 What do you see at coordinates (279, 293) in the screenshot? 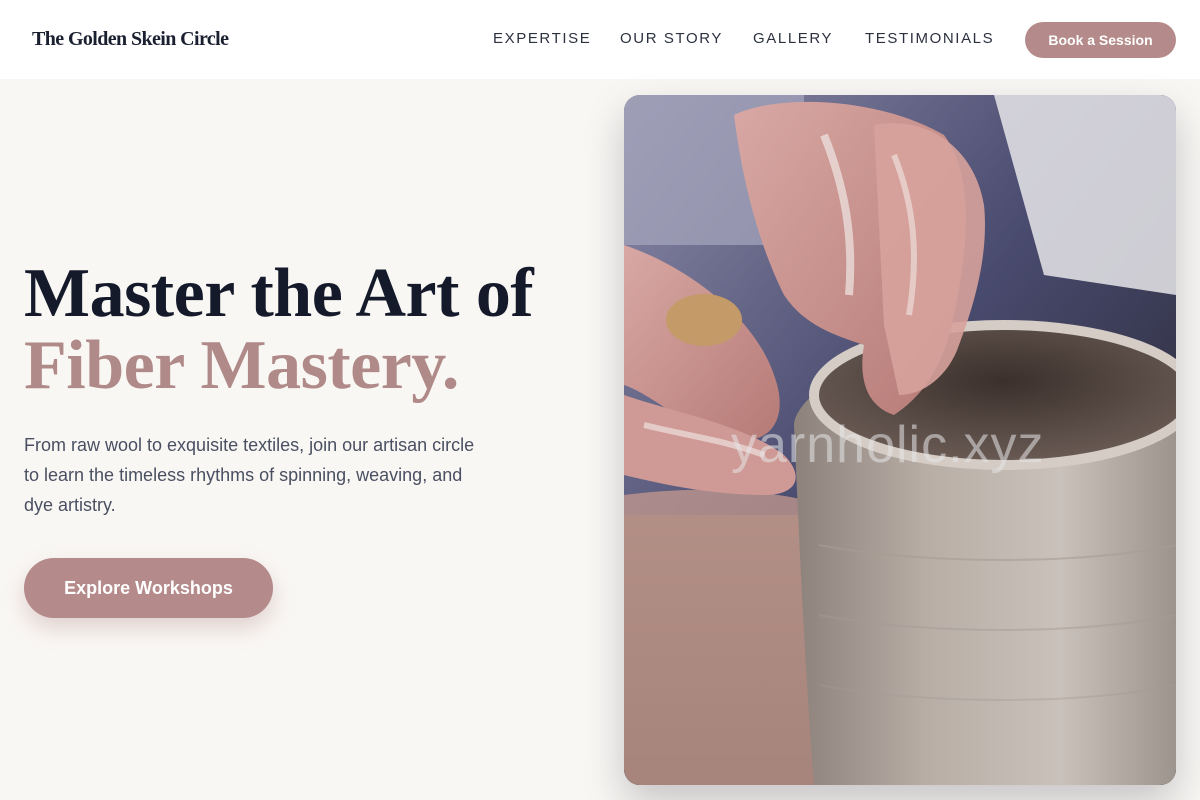
I see `hero-title-line1: Master the Art of` at bounding box center [279, 293].